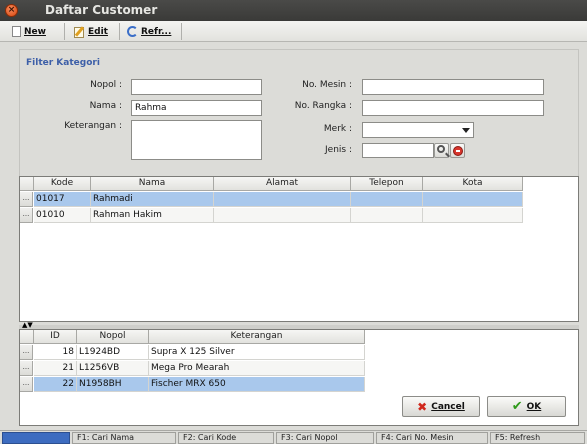 The image size is (587, 444). I want to click on status-hint: F5: Refresh, so click(537, 438).